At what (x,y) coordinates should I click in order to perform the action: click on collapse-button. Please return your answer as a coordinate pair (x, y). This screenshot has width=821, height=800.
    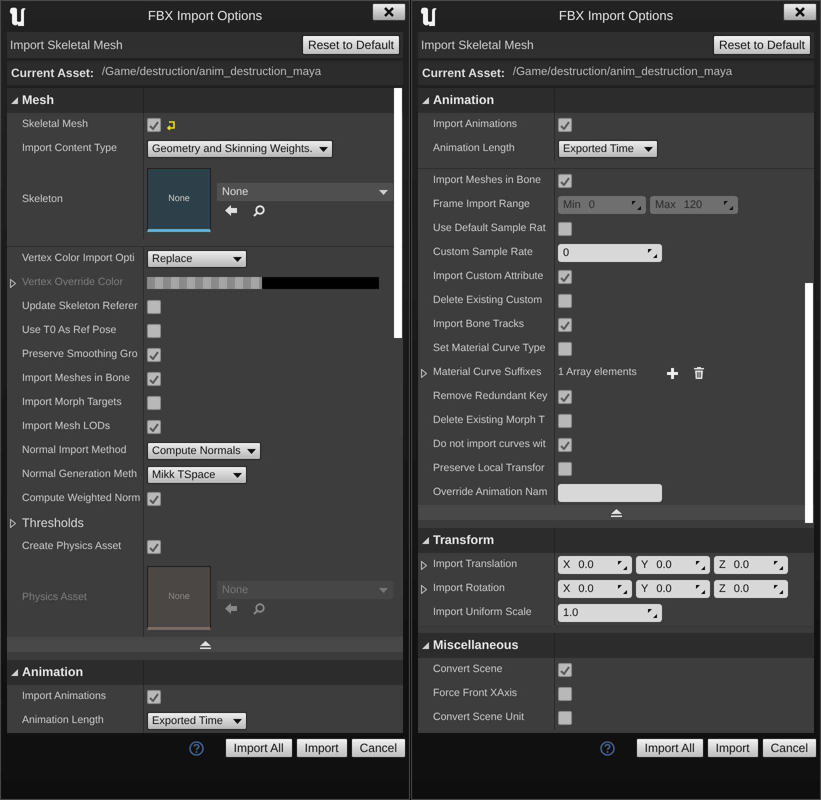
    Looking at the image, I should click on (616, 512).